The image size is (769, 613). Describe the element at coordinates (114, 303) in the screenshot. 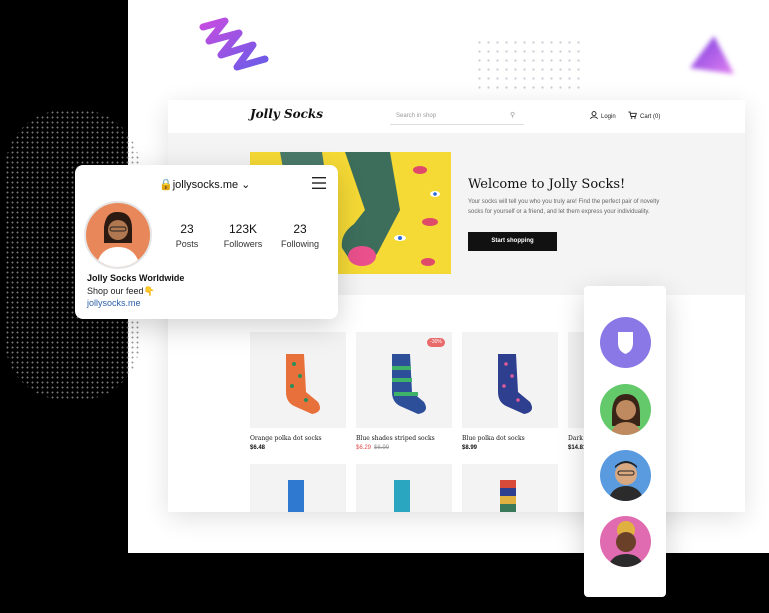

I see `profile-link: jollysocks.me` at that location.